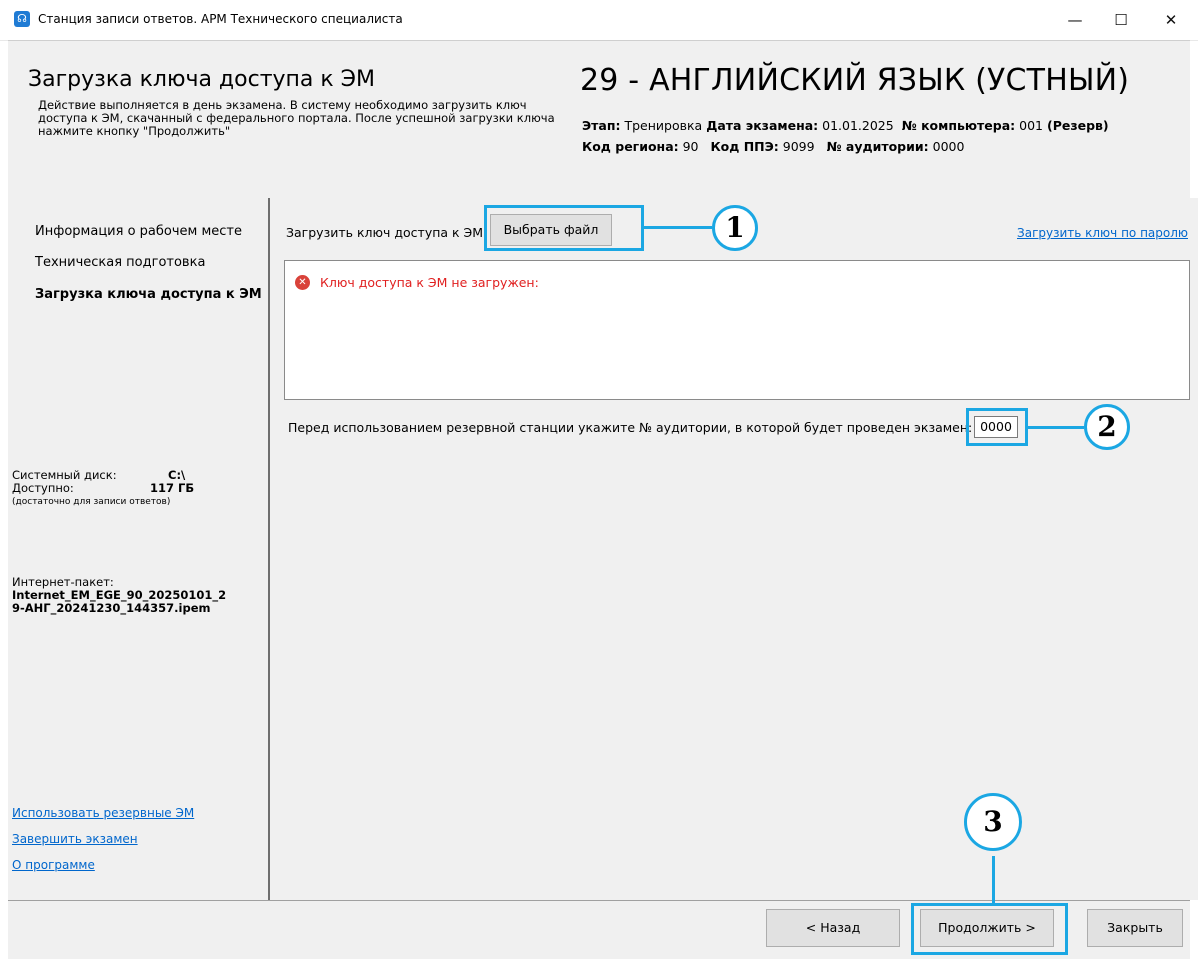  I want to click on callout-1-badge: 1, so click(735, 228).